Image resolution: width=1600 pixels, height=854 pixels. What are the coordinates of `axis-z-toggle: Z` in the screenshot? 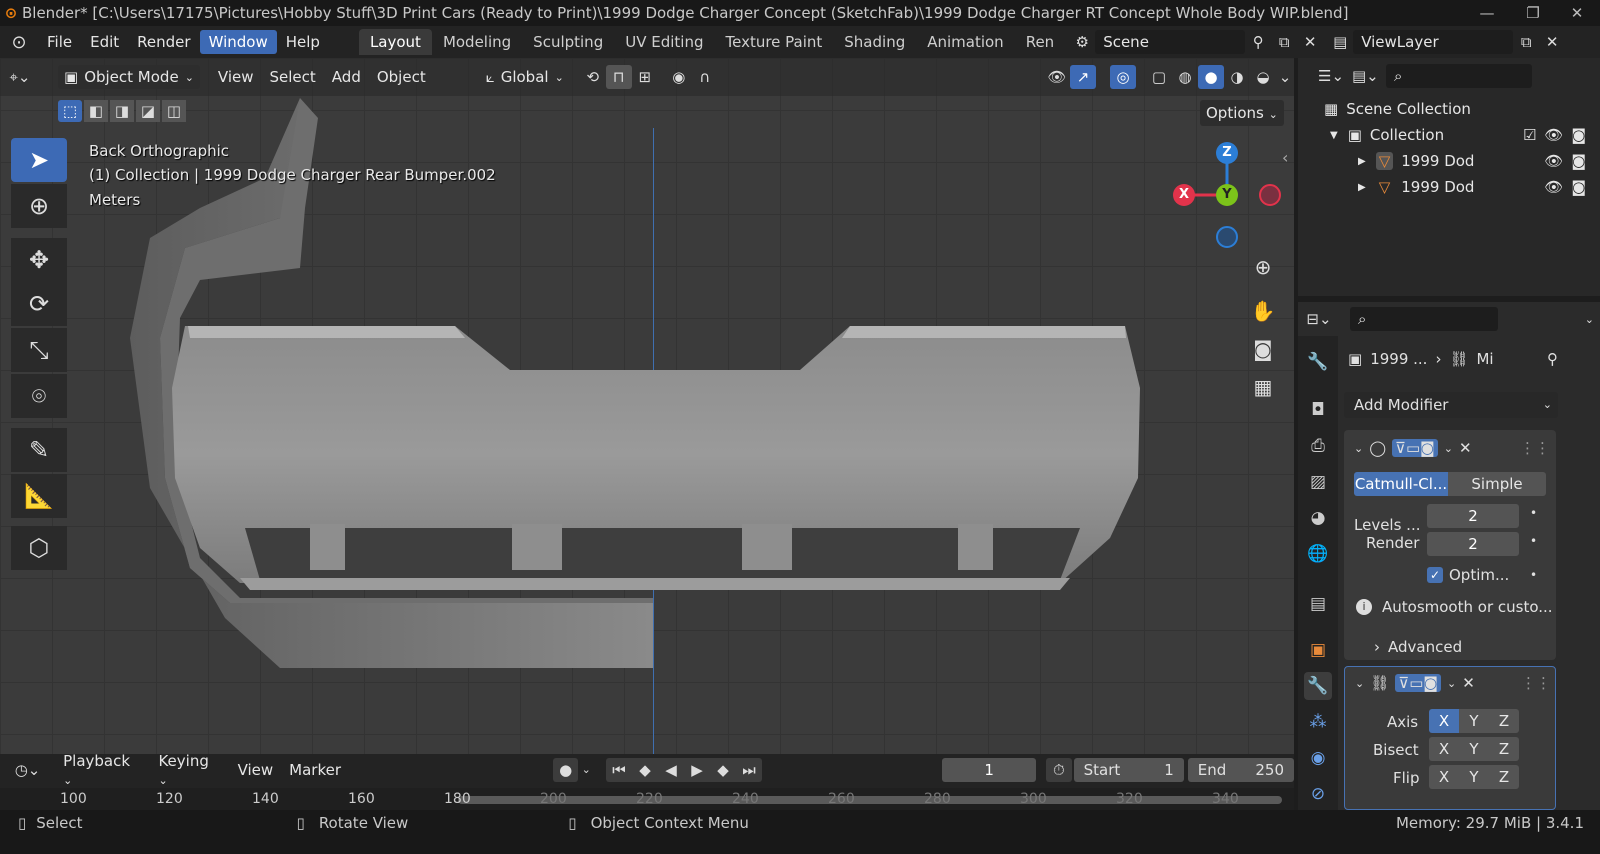 It's located at (1504, 721).